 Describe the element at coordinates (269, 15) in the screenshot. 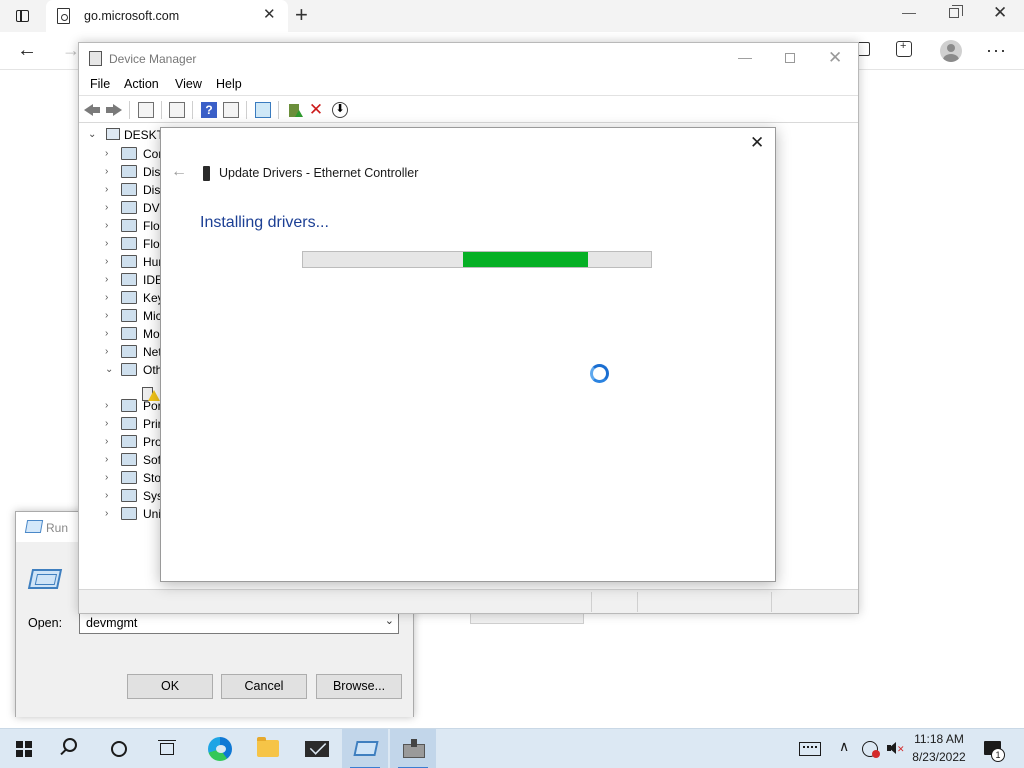

I see `tab-close-button: ✕` at that location.